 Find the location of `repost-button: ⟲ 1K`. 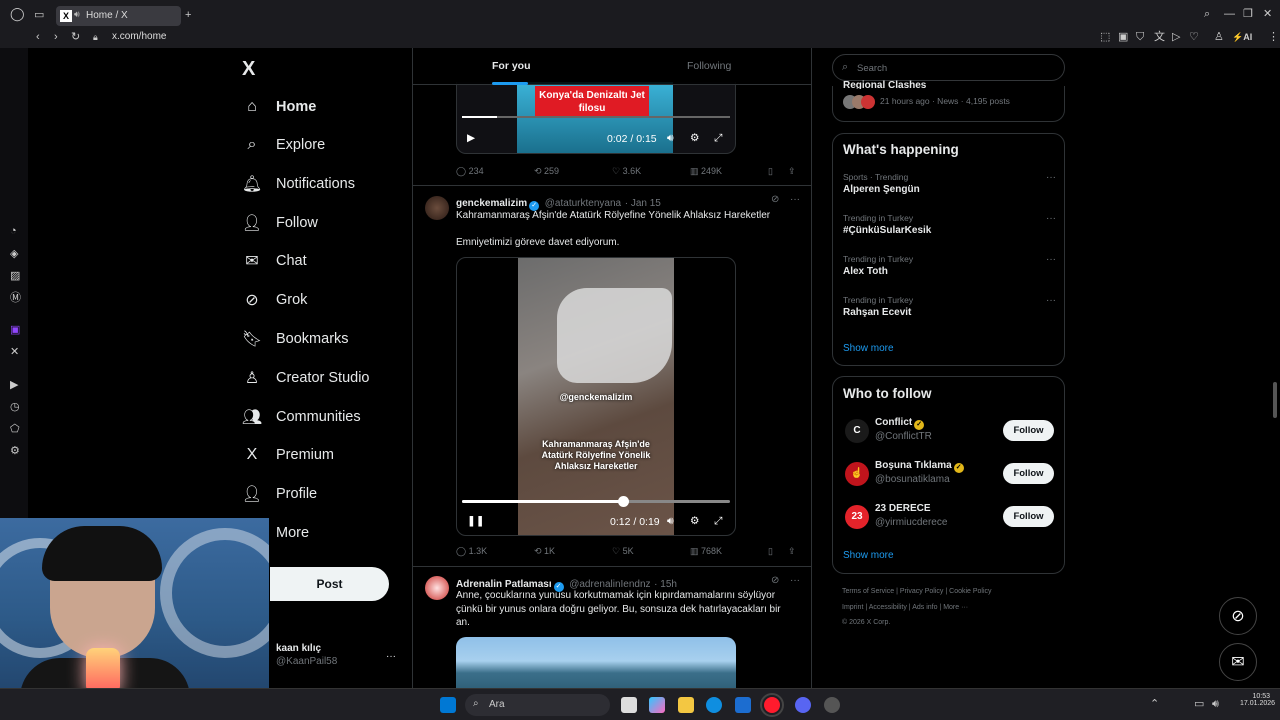

repost-button: ⟲ 1K is located at coordinates (544, 551).